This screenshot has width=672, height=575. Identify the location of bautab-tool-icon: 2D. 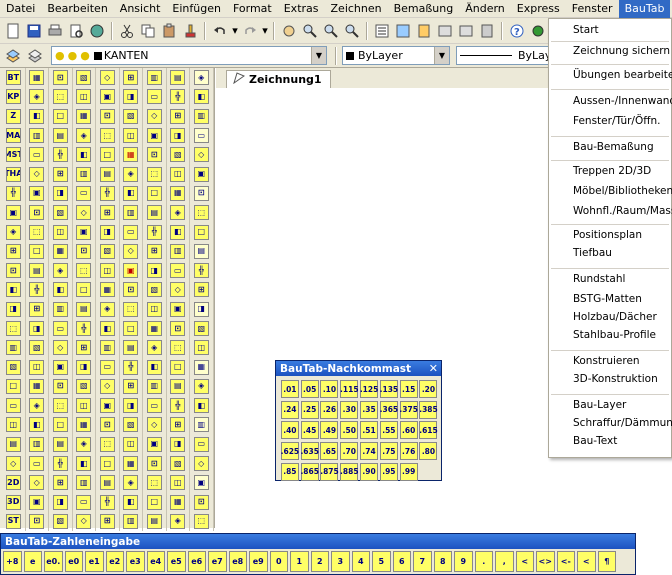
(13, 483).